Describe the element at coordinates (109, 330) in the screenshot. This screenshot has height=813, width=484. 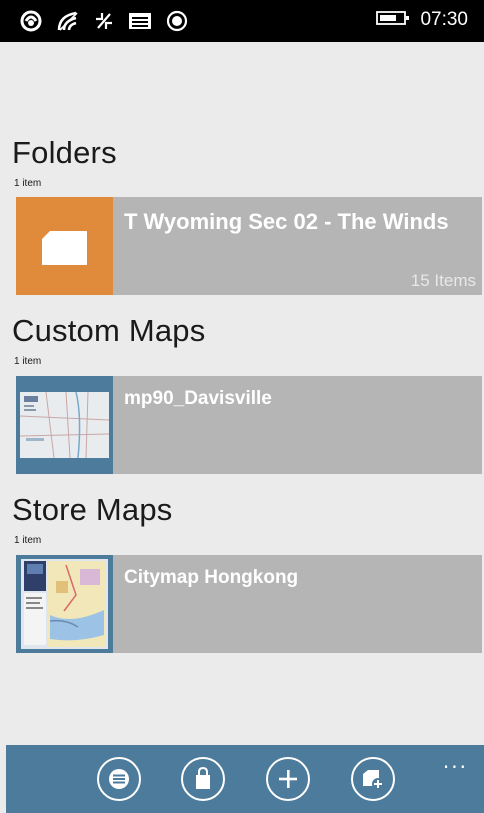
I see `section-title-custom-maps: Custom Maps` at that location.